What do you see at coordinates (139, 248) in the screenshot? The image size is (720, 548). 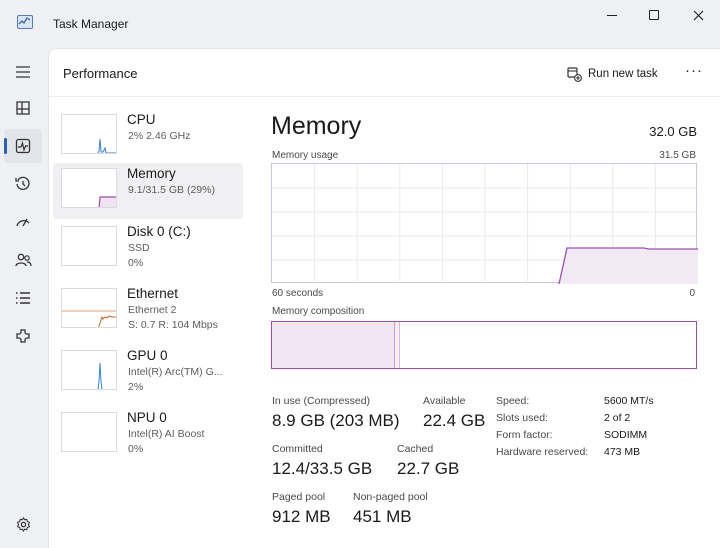 I see `resource-detail: SSD` at bounding box center [139, 248].